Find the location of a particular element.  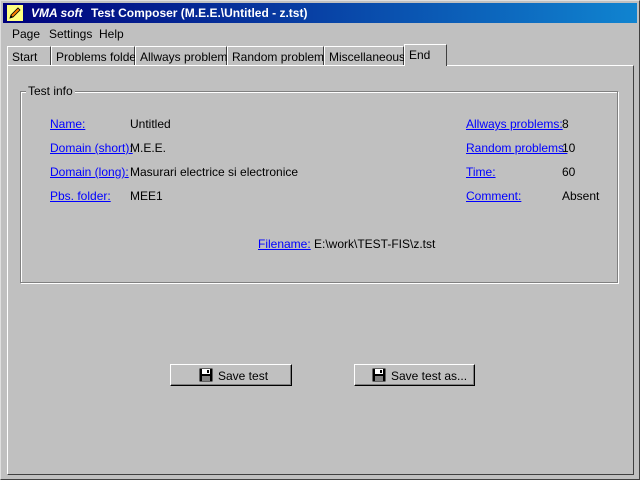

name-value: Untitled is located at coordinates (150, 124).